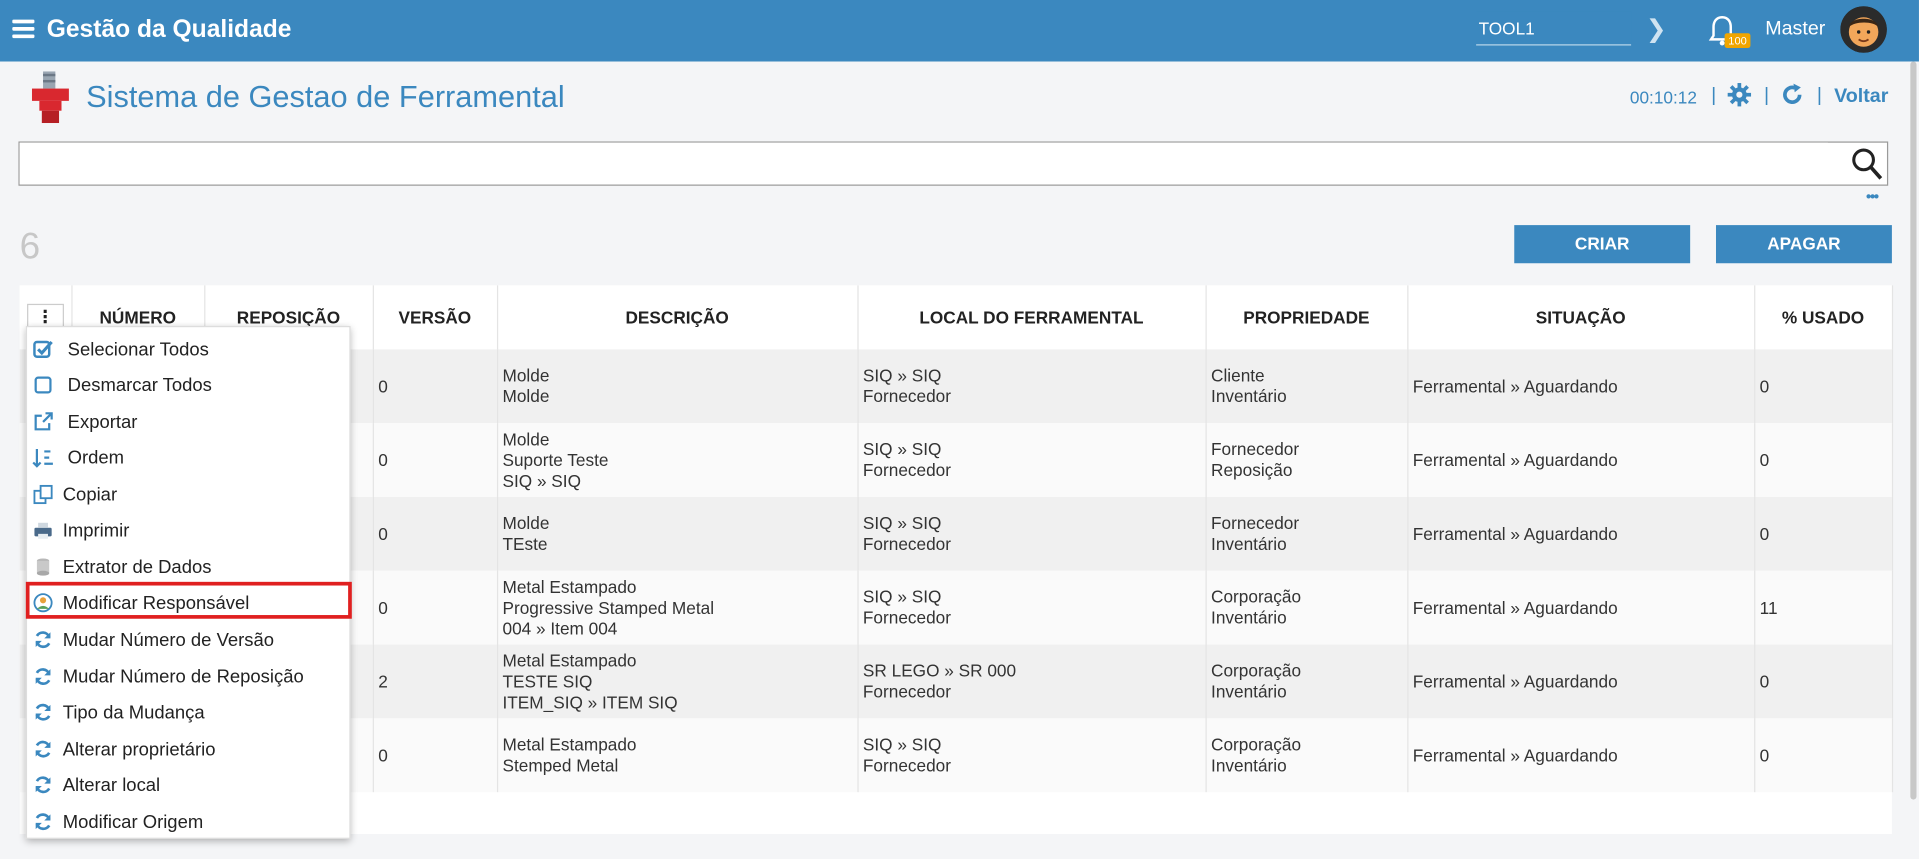 The image size is (1919, 859). I want to click on menu-item-desmarcar-todos: Desmarcar Todos, so click(189, 386).